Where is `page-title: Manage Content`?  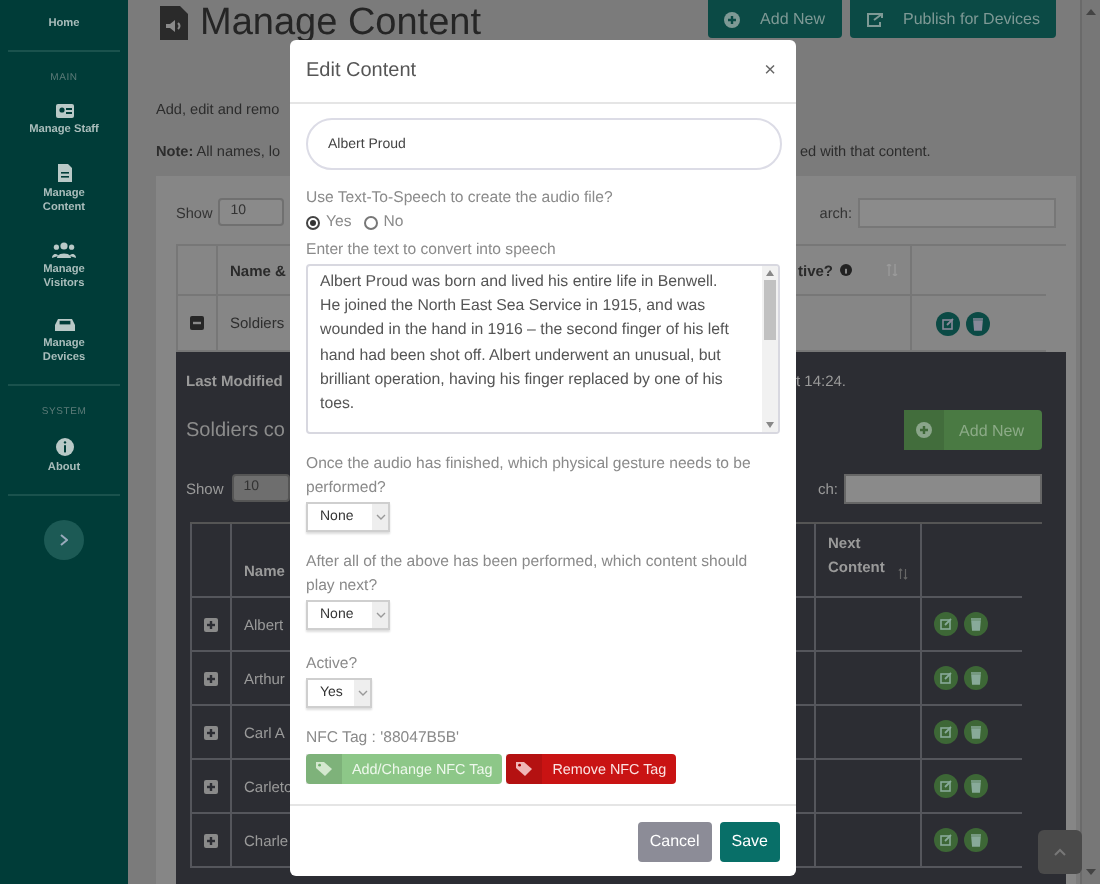 page-title: Manage Content is located at coordinates (340, 23).